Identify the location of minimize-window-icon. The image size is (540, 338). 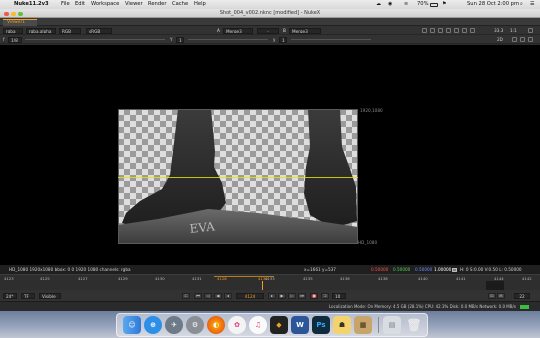
(13, 13).